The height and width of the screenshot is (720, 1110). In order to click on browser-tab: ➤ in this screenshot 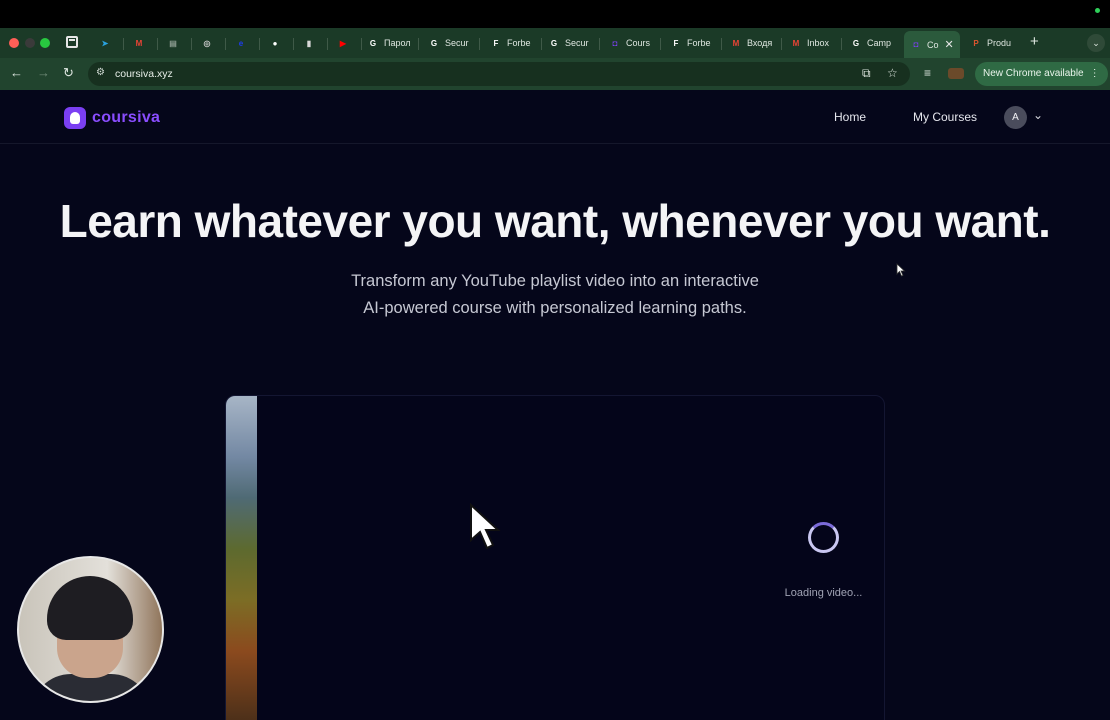, I will do `click(107, 43)`.